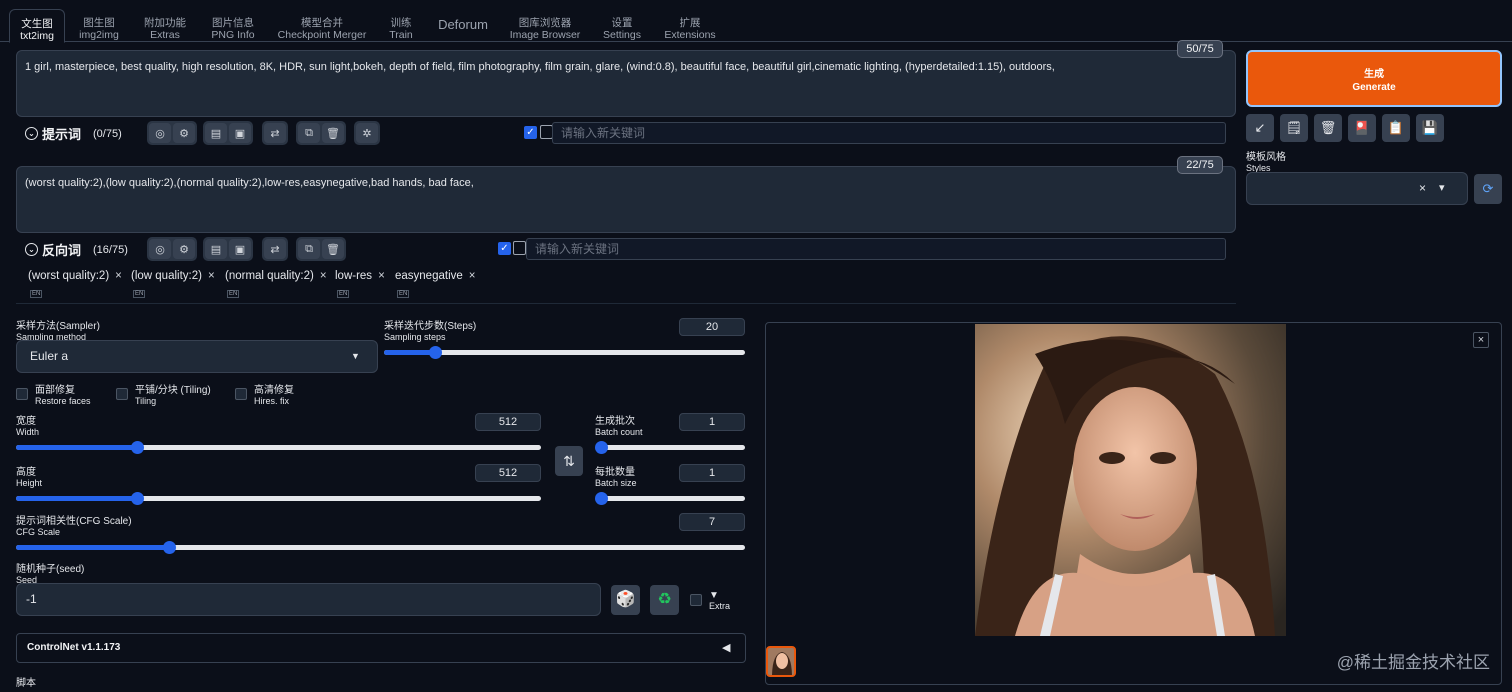  I want to click on hires-fix-label: 高清修复 Hires. fix, so click(274, 395).